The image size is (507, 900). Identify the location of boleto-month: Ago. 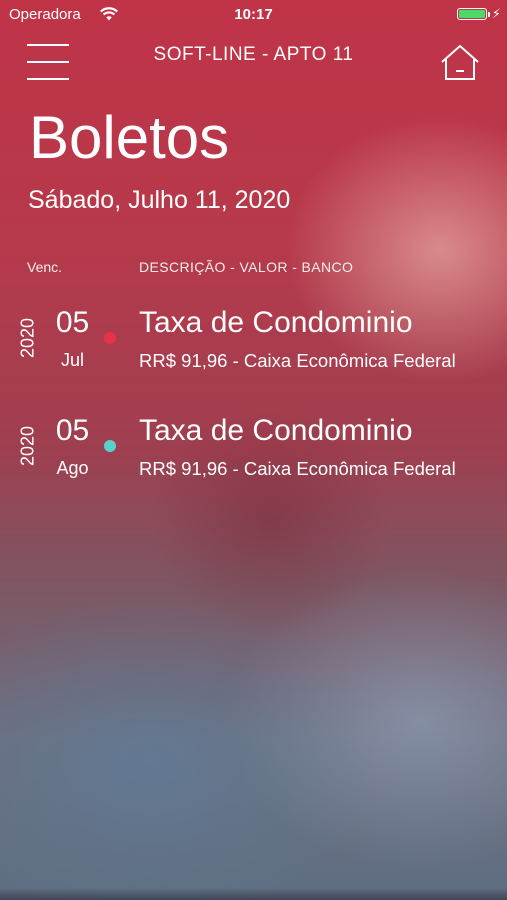
(72, 468).